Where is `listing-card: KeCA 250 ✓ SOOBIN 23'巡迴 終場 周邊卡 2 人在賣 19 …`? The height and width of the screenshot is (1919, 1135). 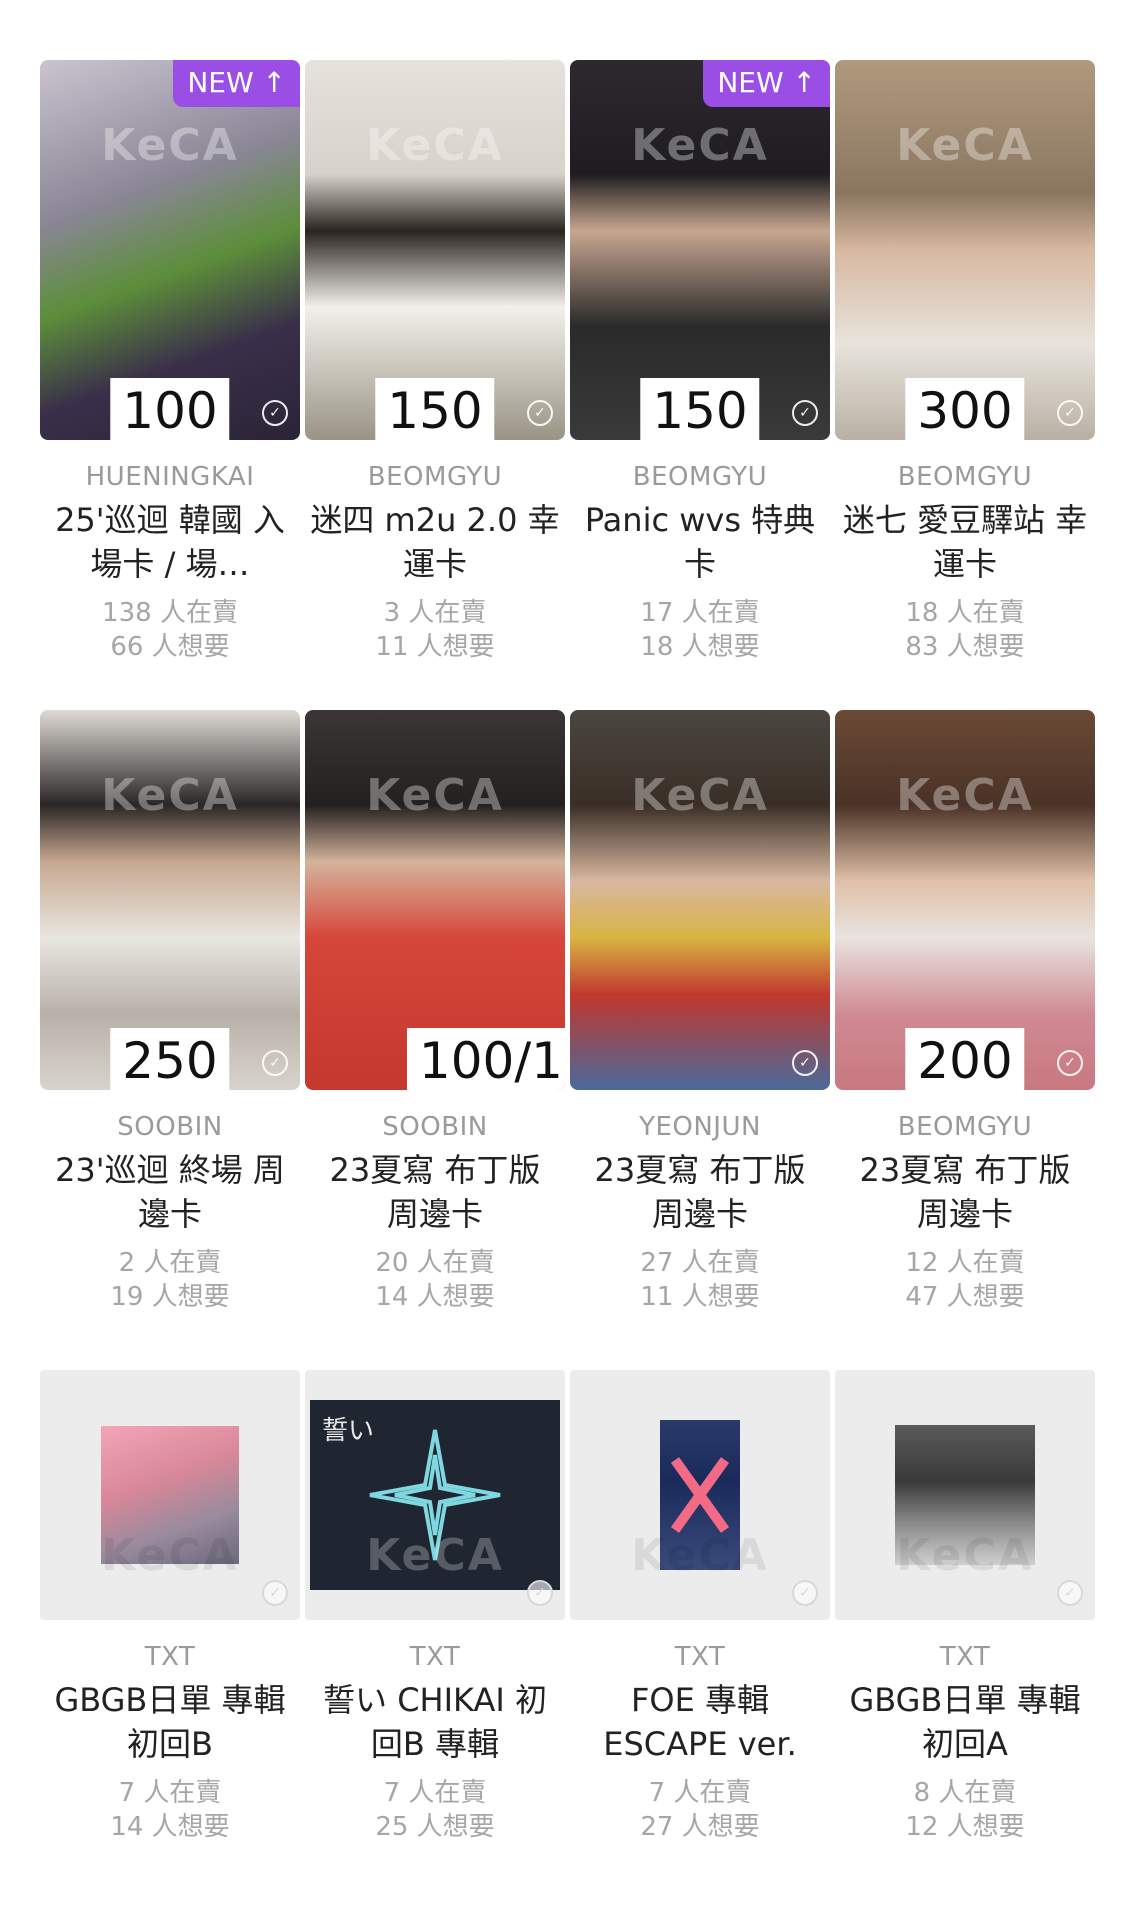
listing-card: KeCA 250 ✓ SOOBIN 23'巡迴 終場 周邊卡 2 人在賣 19 … is located at coordinates (170, 1012).